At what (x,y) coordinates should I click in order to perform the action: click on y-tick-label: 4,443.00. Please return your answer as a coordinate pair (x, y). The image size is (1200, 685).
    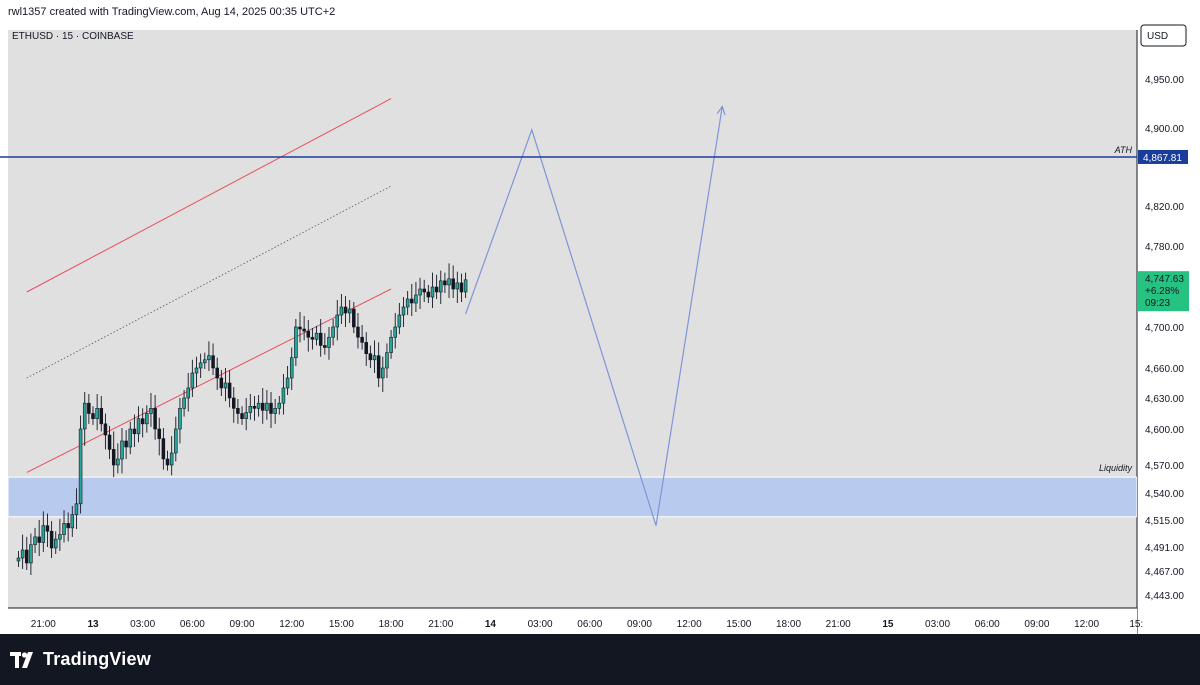
    Looking at the image, I should click on (1164, 596).